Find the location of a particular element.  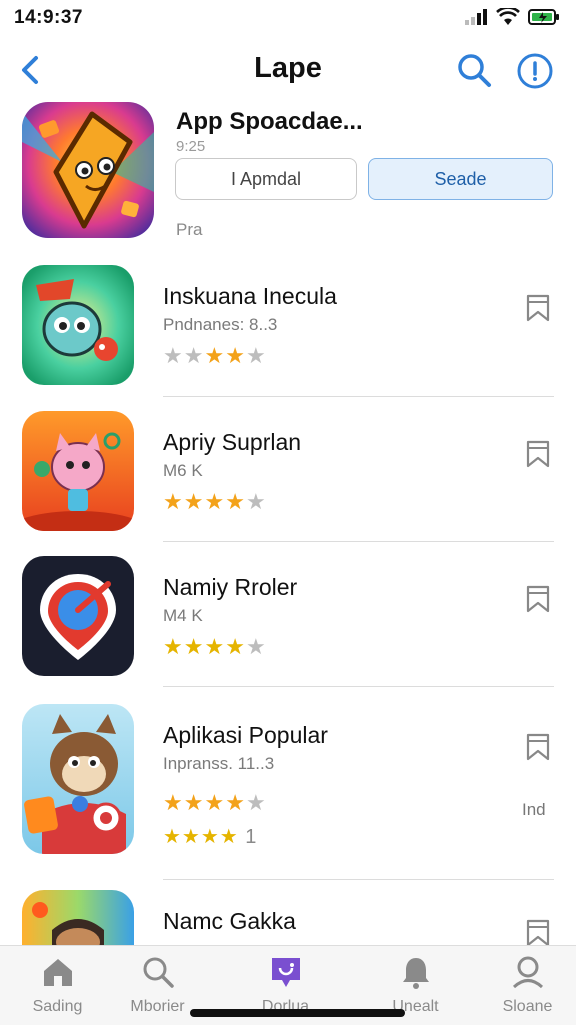

tab-label: Sloane is located at coordinates (527, 1006).